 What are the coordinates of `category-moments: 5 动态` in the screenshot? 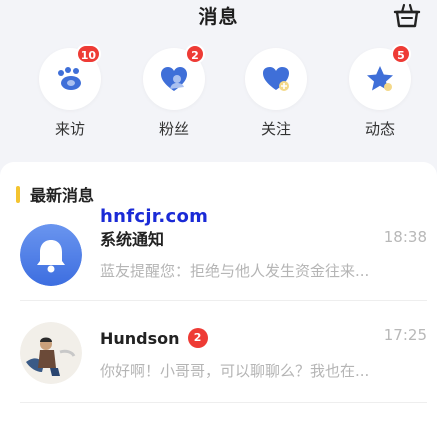 It's located at (380, 91).